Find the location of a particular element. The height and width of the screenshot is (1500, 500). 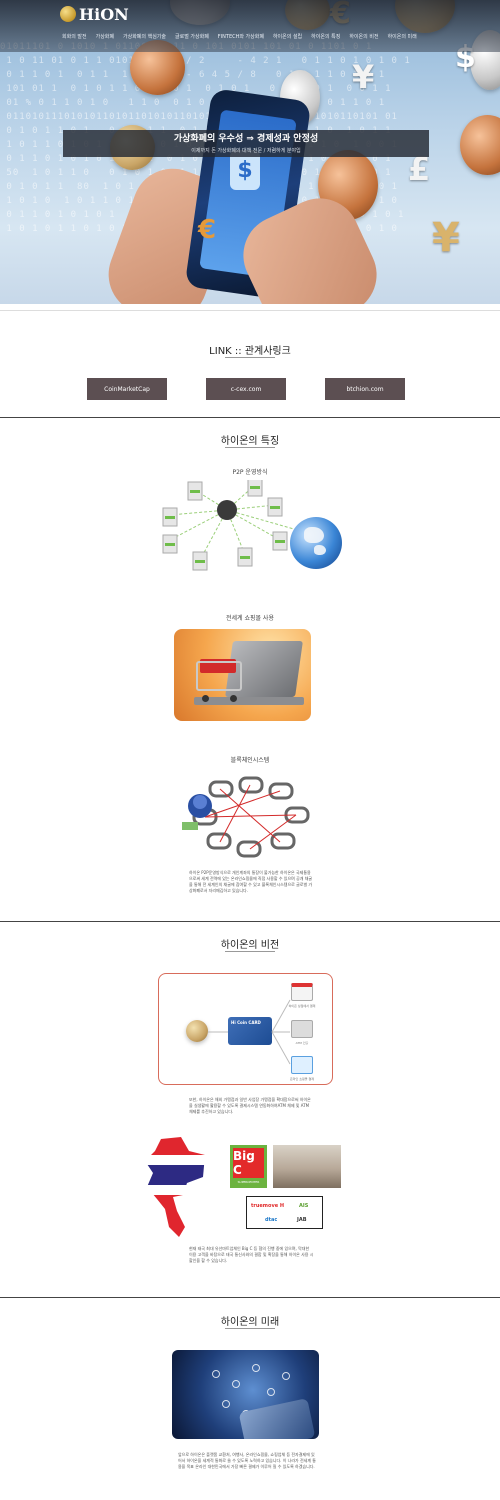

telecom-logos-box: truemove H AIS dtac JAB is located at coordinates (284, 1212).